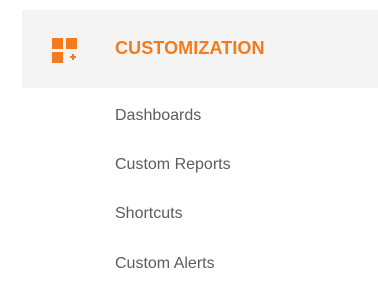 This screenshot has width=378, height=297. I want to click on nav-item-custom-reports: Custom Reports, so click(173, 165).